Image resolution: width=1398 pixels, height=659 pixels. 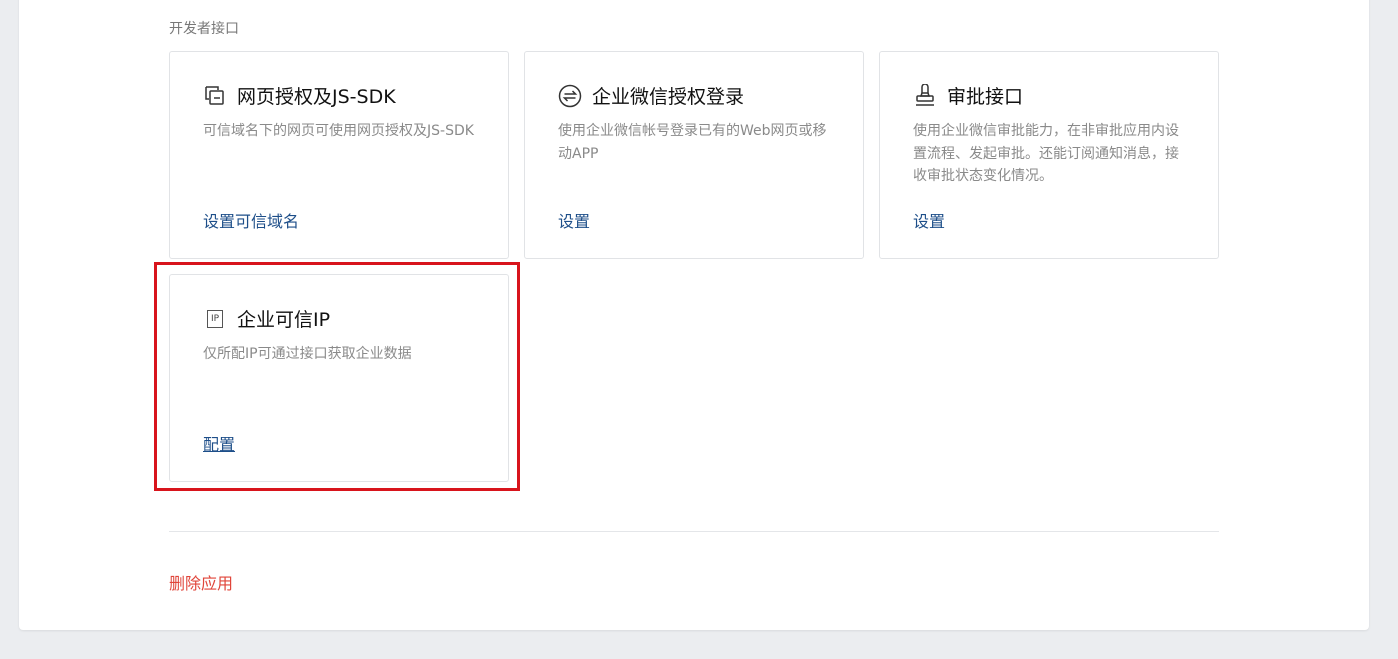 What do you see at coordinates (692, 142) in the screenshot?
I see `card-description: 使用企业微信帐号登录已有的Web网页或移动APP` at bounding box center [692, 142].